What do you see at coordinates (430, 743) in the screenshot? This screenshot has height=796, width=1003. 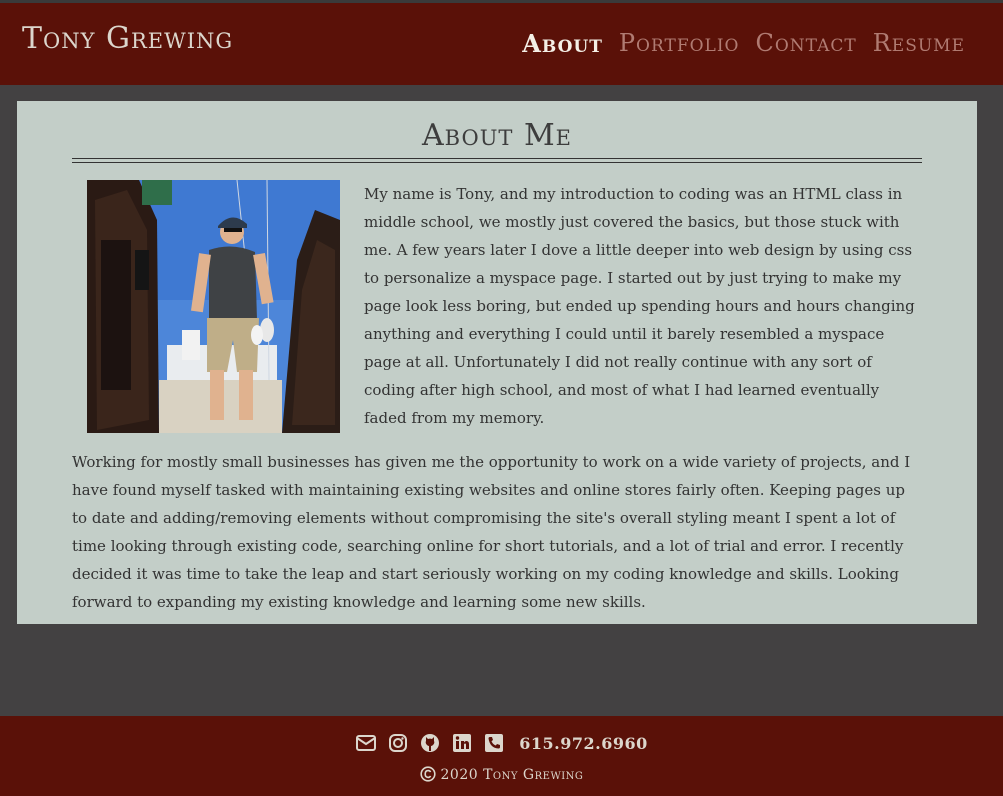 I see `github-icon` at bounding box center [430, 743].